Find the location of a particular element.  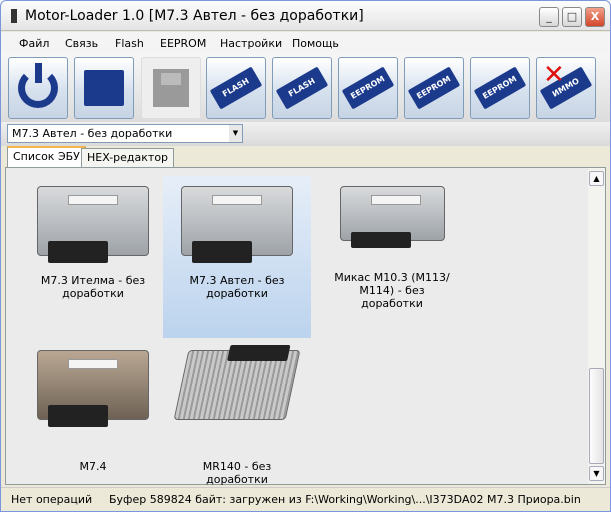

menu-settings: Настройки is located at coordinates (251, 43).